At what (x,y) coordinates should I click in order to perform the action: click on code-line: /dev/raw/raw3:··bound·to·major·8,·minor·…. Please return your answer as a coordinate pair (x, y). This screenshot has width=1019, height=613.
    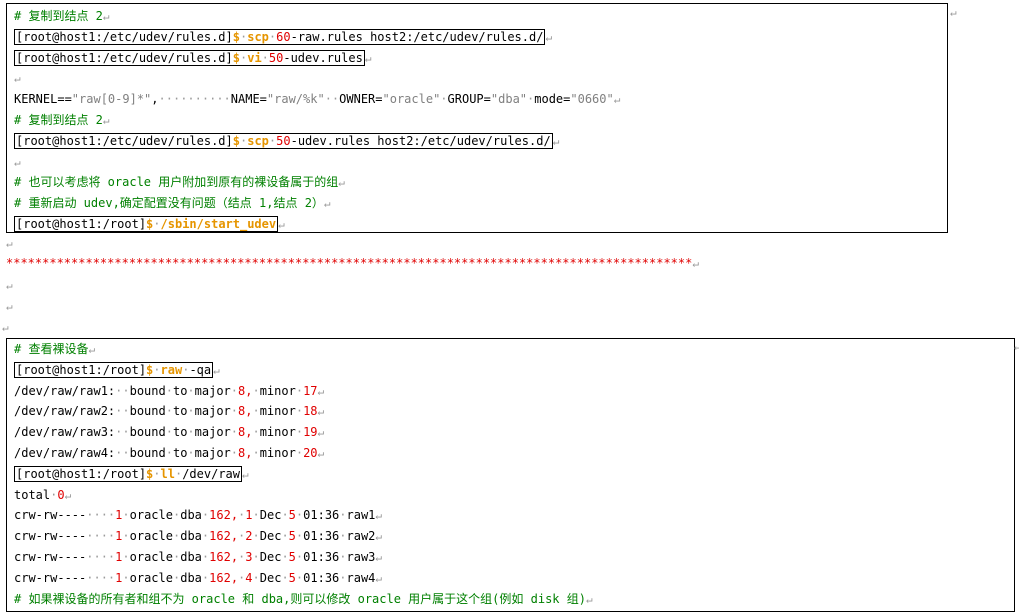
    Looking at the image, I should click on (169, 432).